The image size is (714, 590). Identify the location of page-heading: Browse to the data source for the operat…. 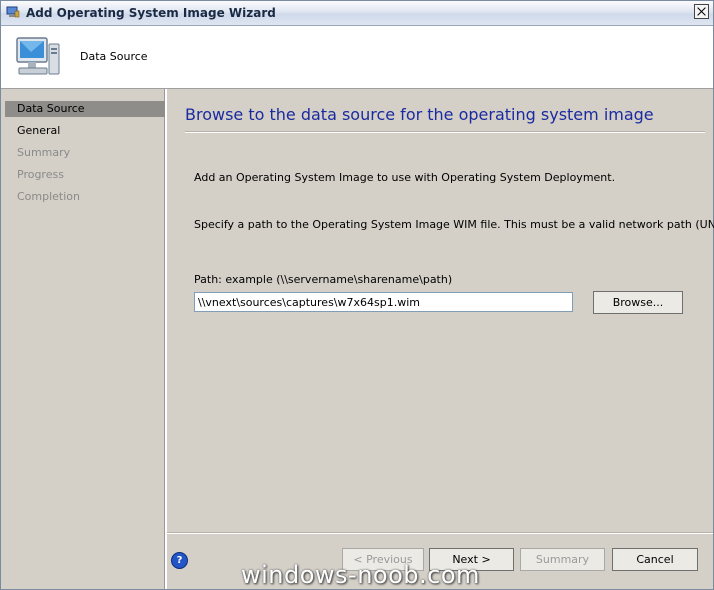
(419, 114).